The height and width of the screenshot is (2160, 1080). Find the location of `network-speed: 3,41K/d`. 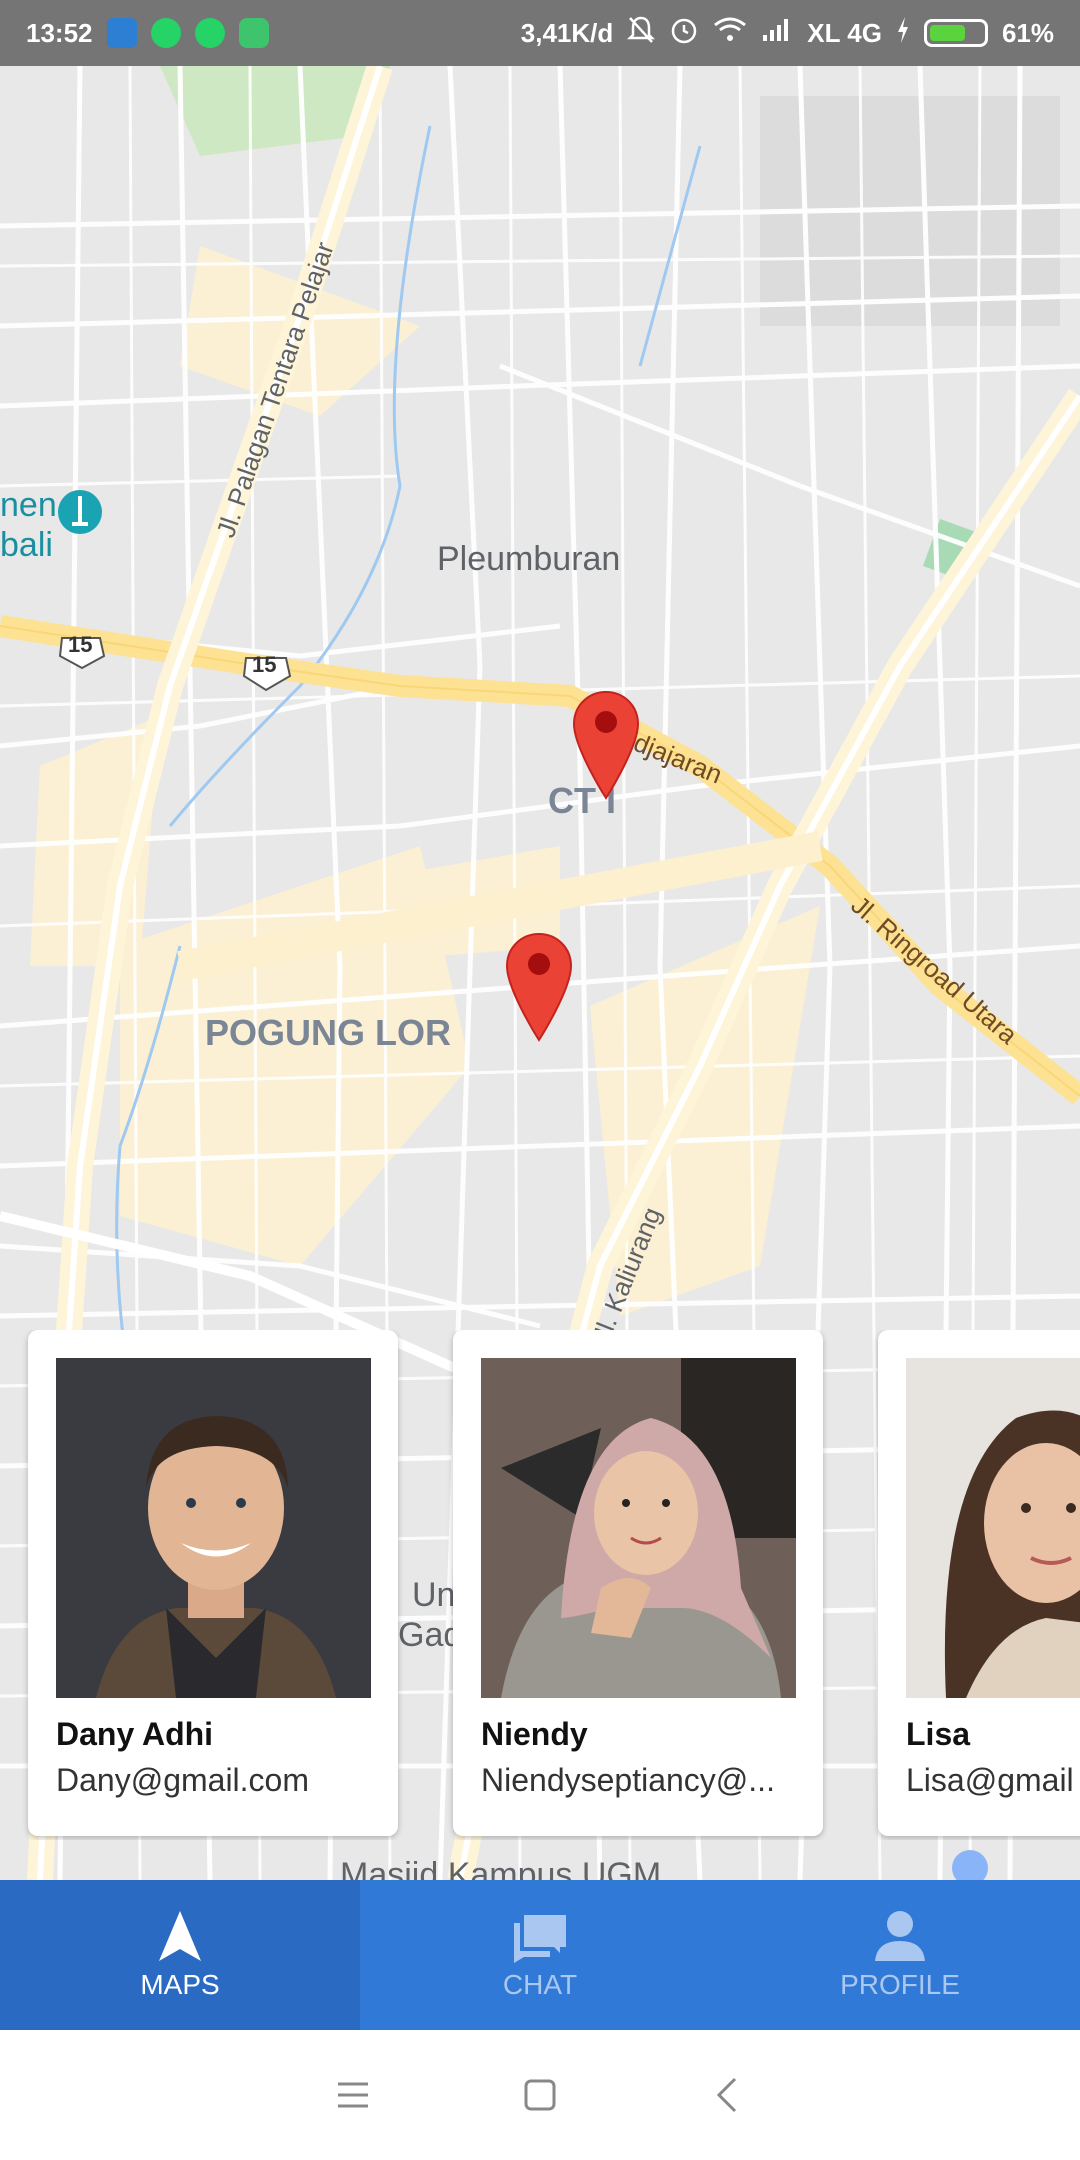

network-speed: 3,41K/d is located at coordinates (567, 32).